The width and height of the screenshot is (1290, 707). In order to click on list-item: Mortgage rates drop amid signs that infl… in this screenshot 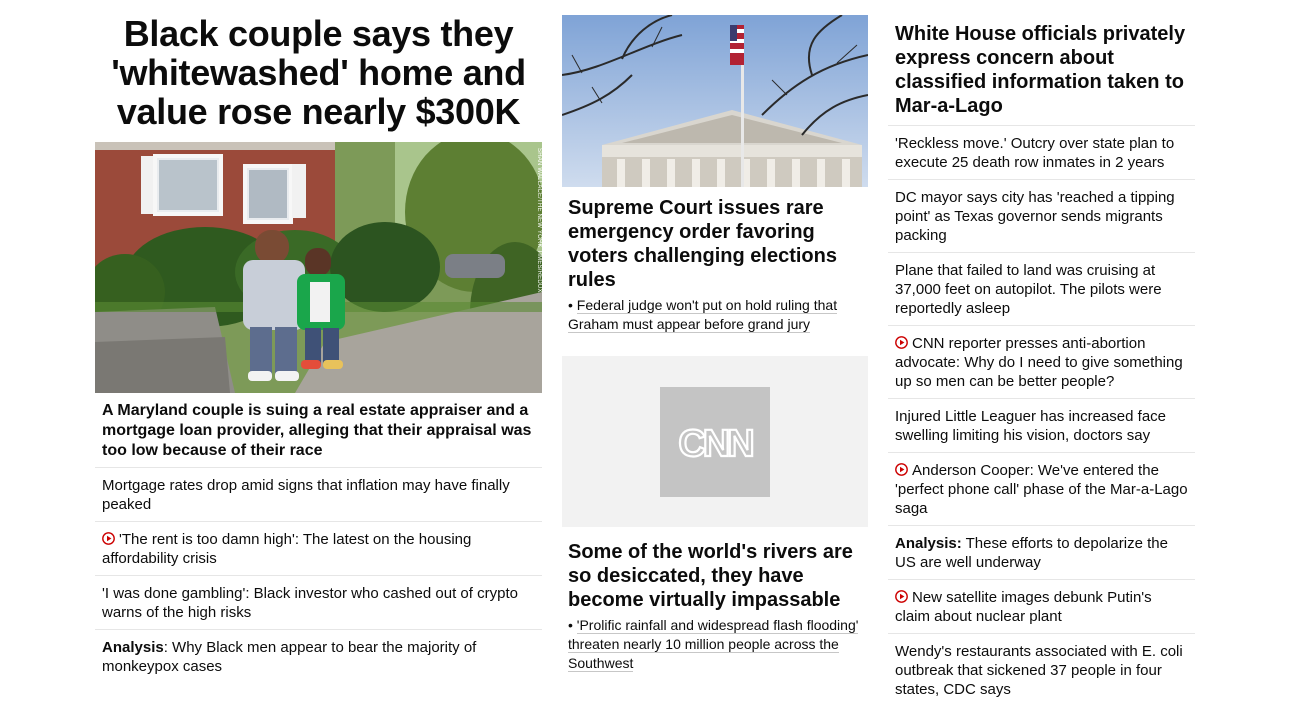, I will do `click(318, 494)`.